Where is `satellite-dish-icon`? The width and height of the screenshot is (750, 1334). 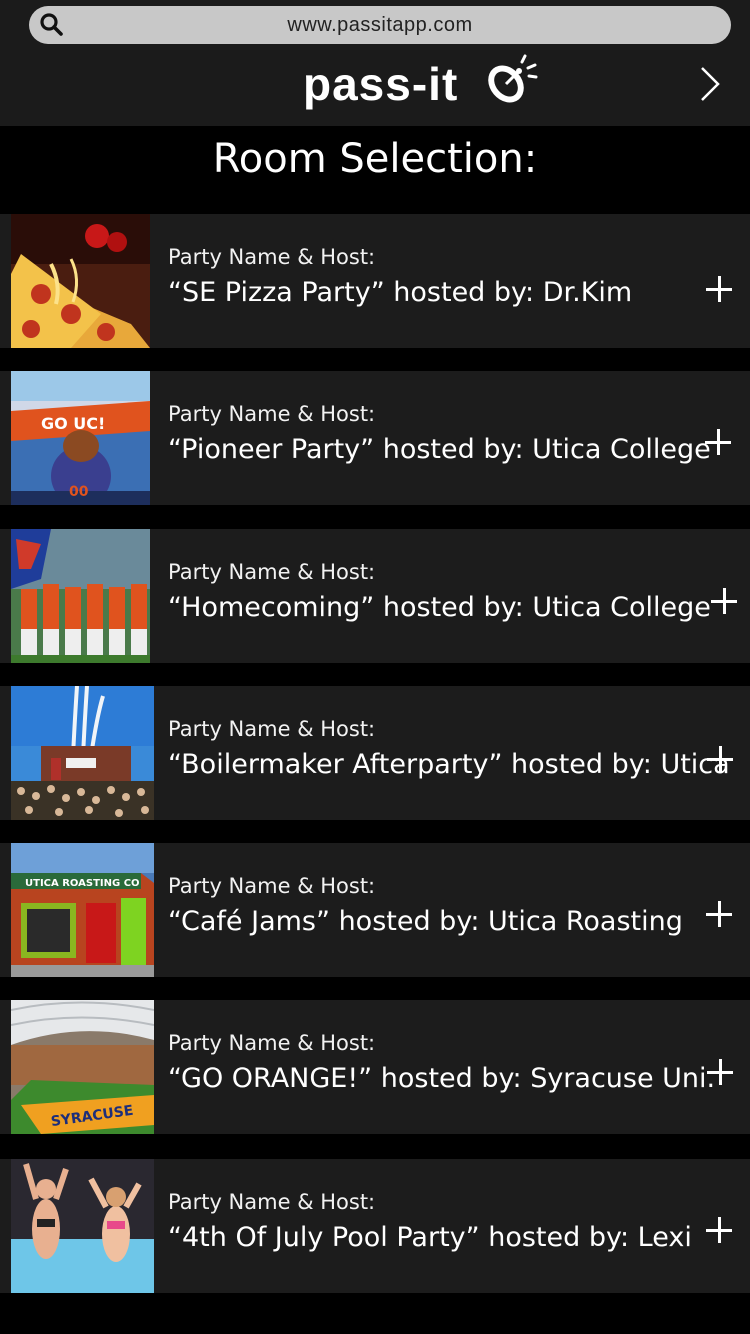 satellite-dish-icon is located at coordinates (513, 78).